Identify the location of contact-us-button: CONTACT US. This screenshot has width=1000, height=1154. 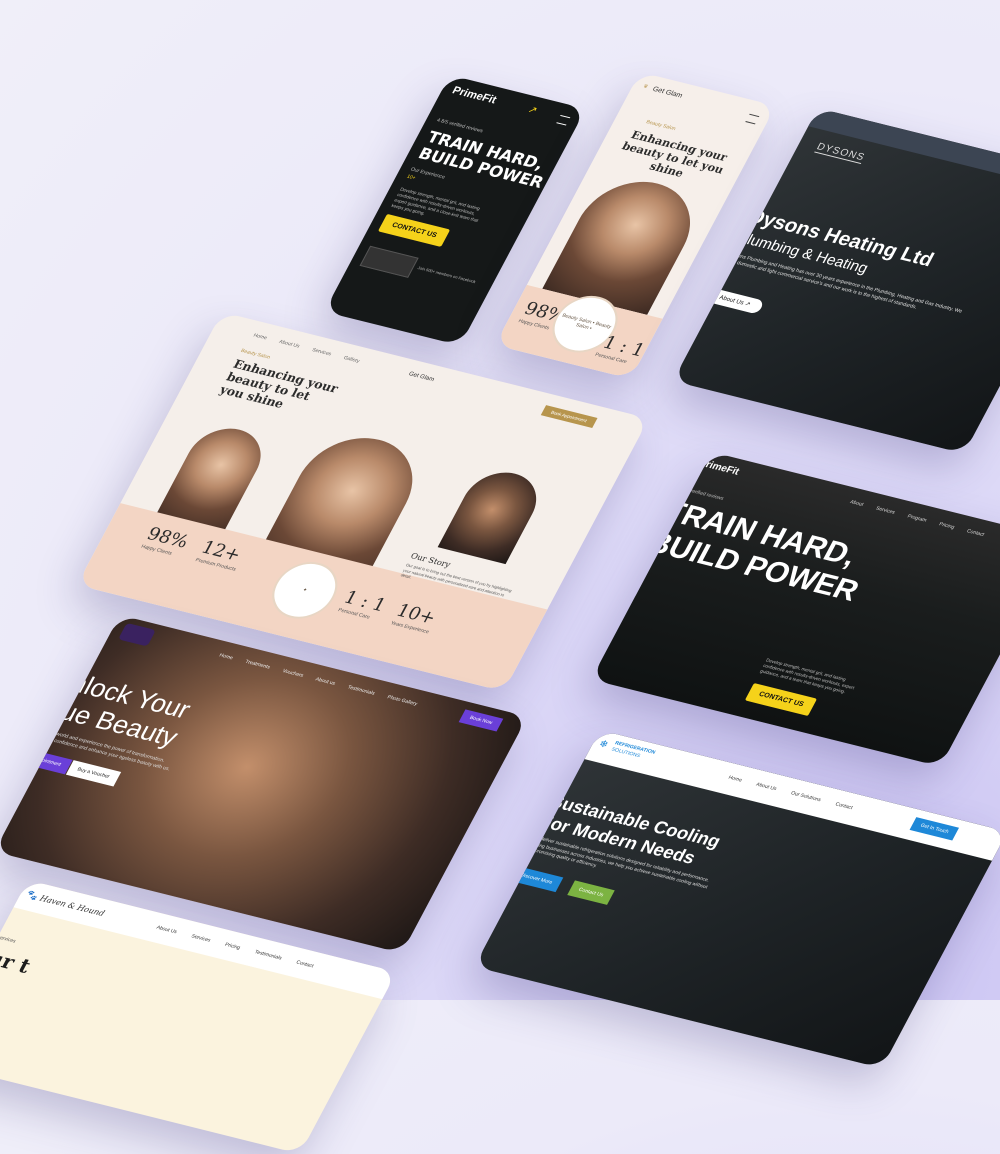
(781, 700).